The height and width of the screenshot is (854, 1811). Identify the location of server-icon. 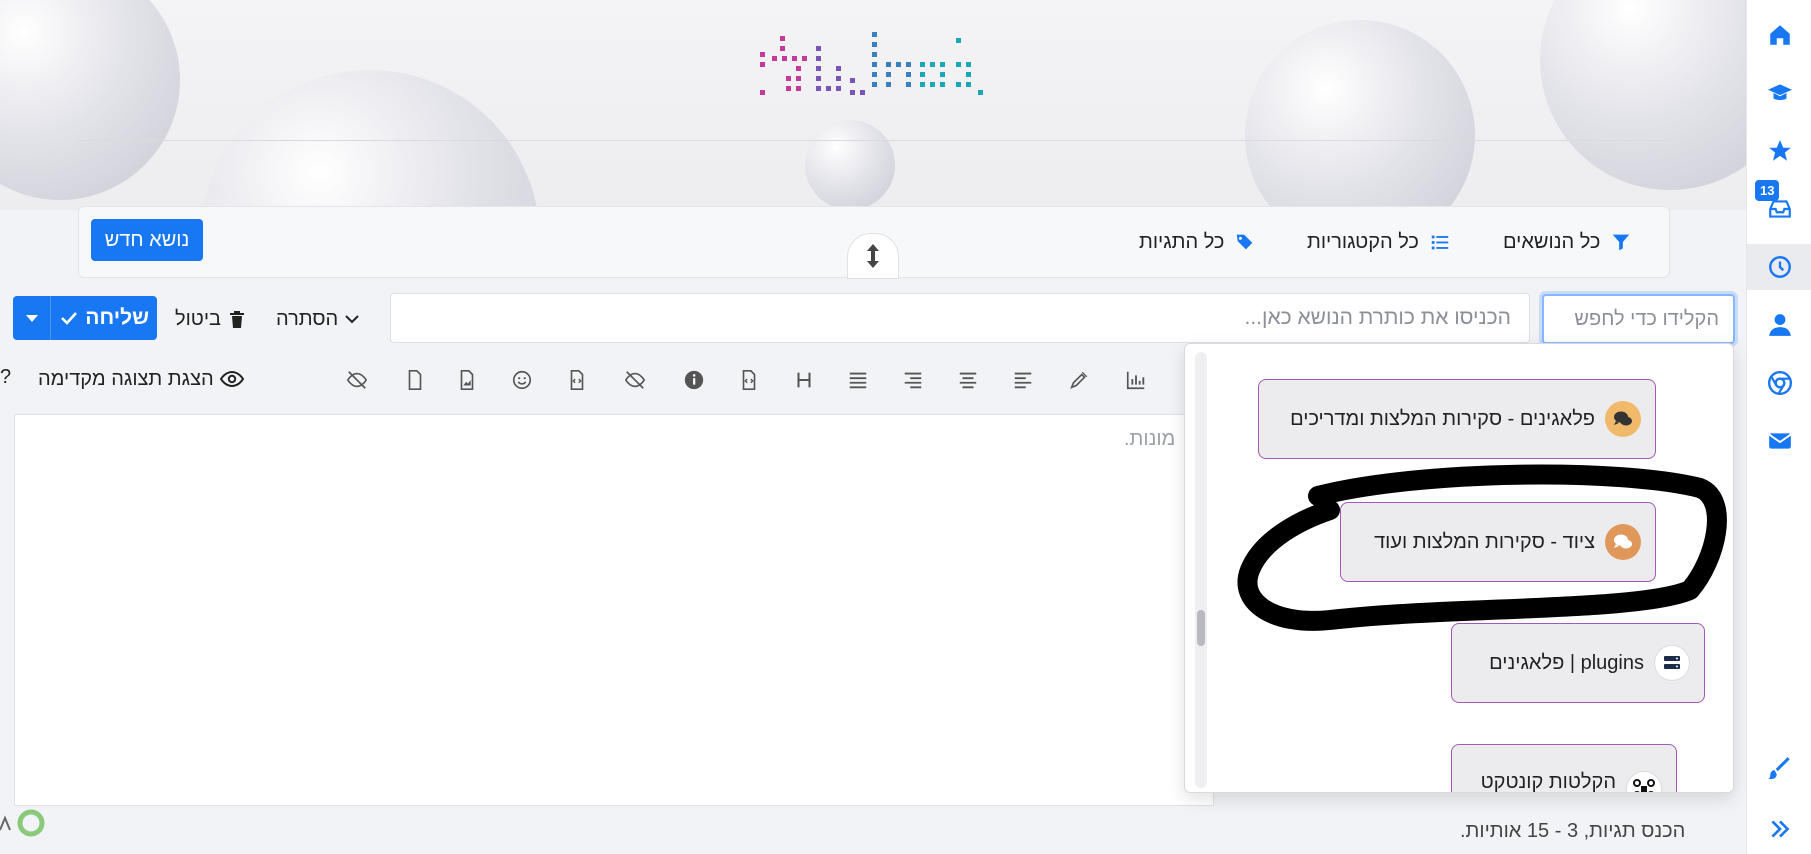
(1672, 663).